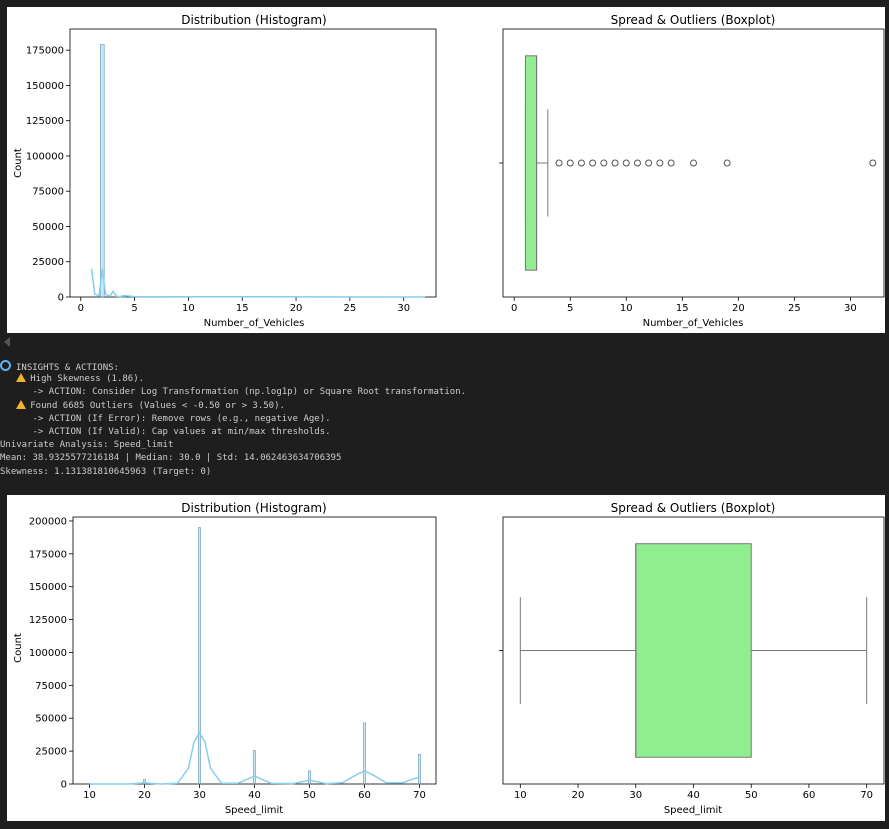 The width and height of the screenshot is (889, 829). What do you see at coordinates (693, 323) in the screenshot?
I see `box-xlabel: Number_of_Vehicles` at bounding box center [693, 323].